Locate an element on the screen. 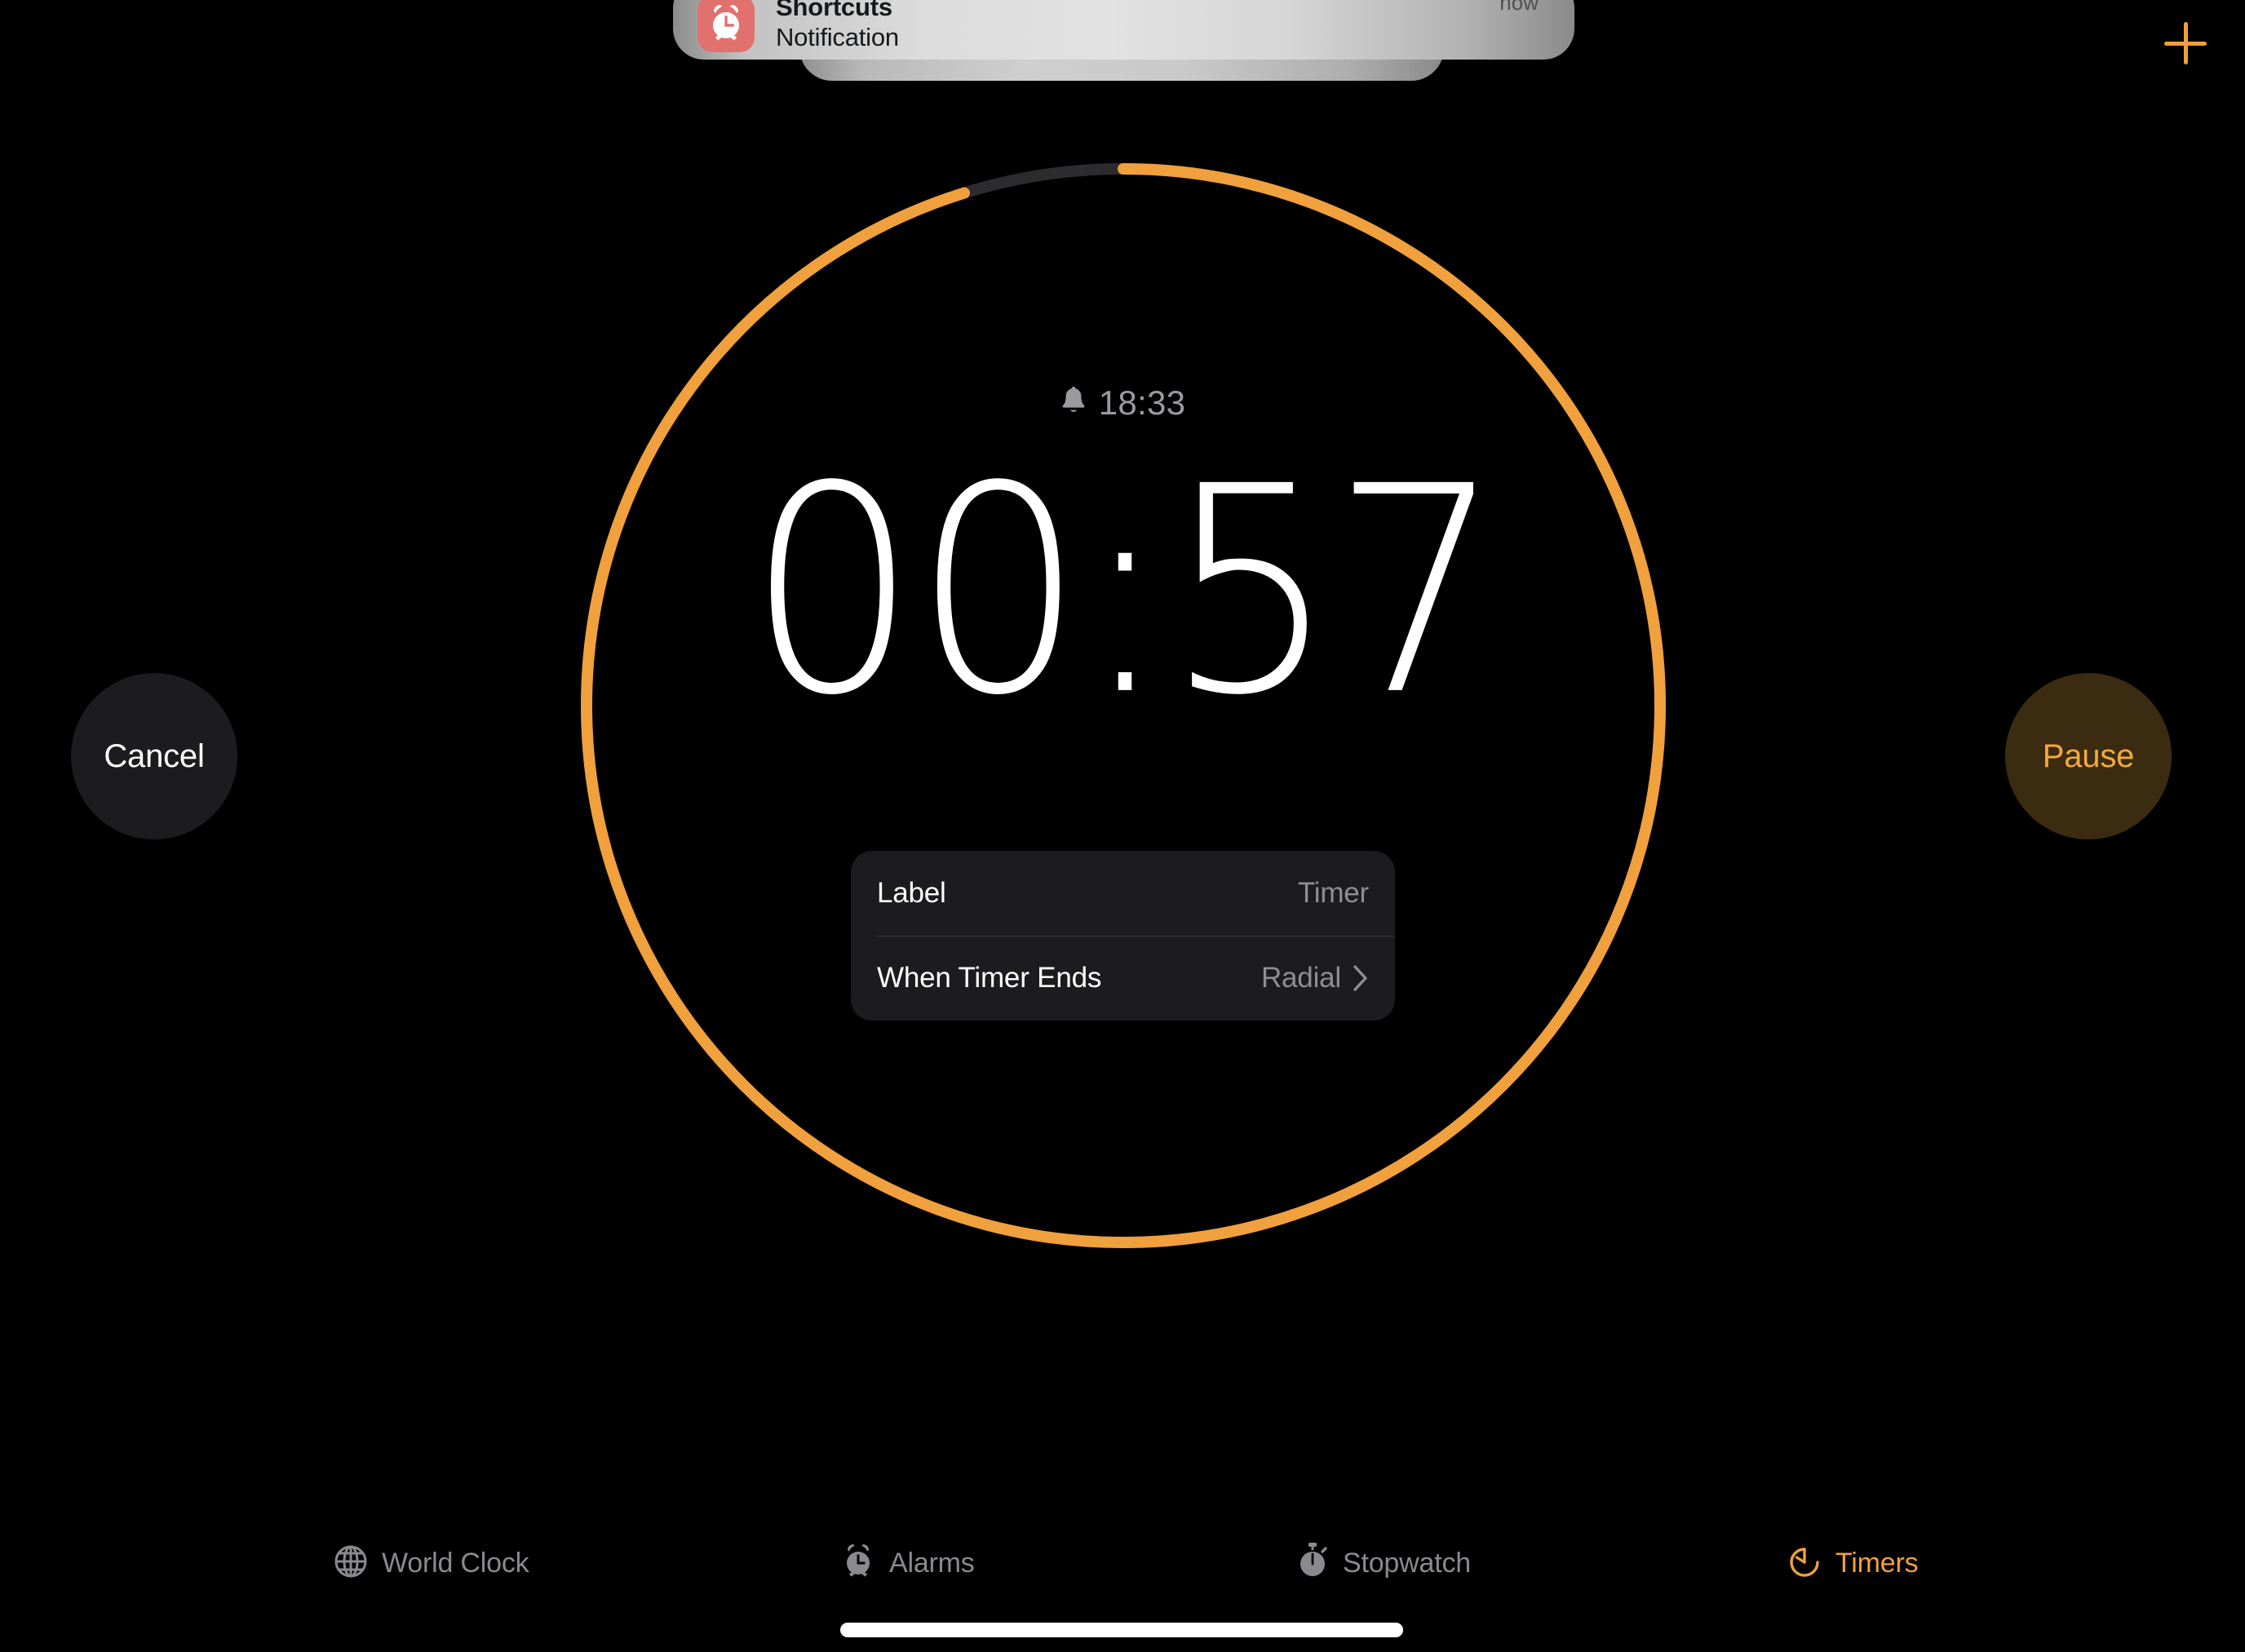 Image resolution: width=2245 pixels, height=1652 pixels. cancel-button-label: Cancel is located at coordinates (154, 755).